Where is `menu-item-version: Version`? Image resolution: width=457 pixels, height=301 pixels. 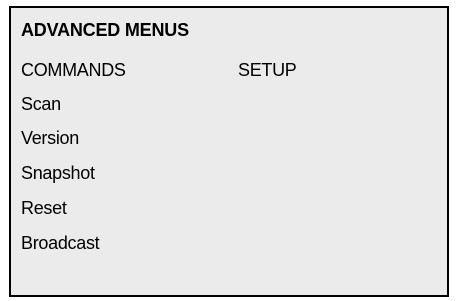
menu-item-version: Version is located at coordinates (50, 138).